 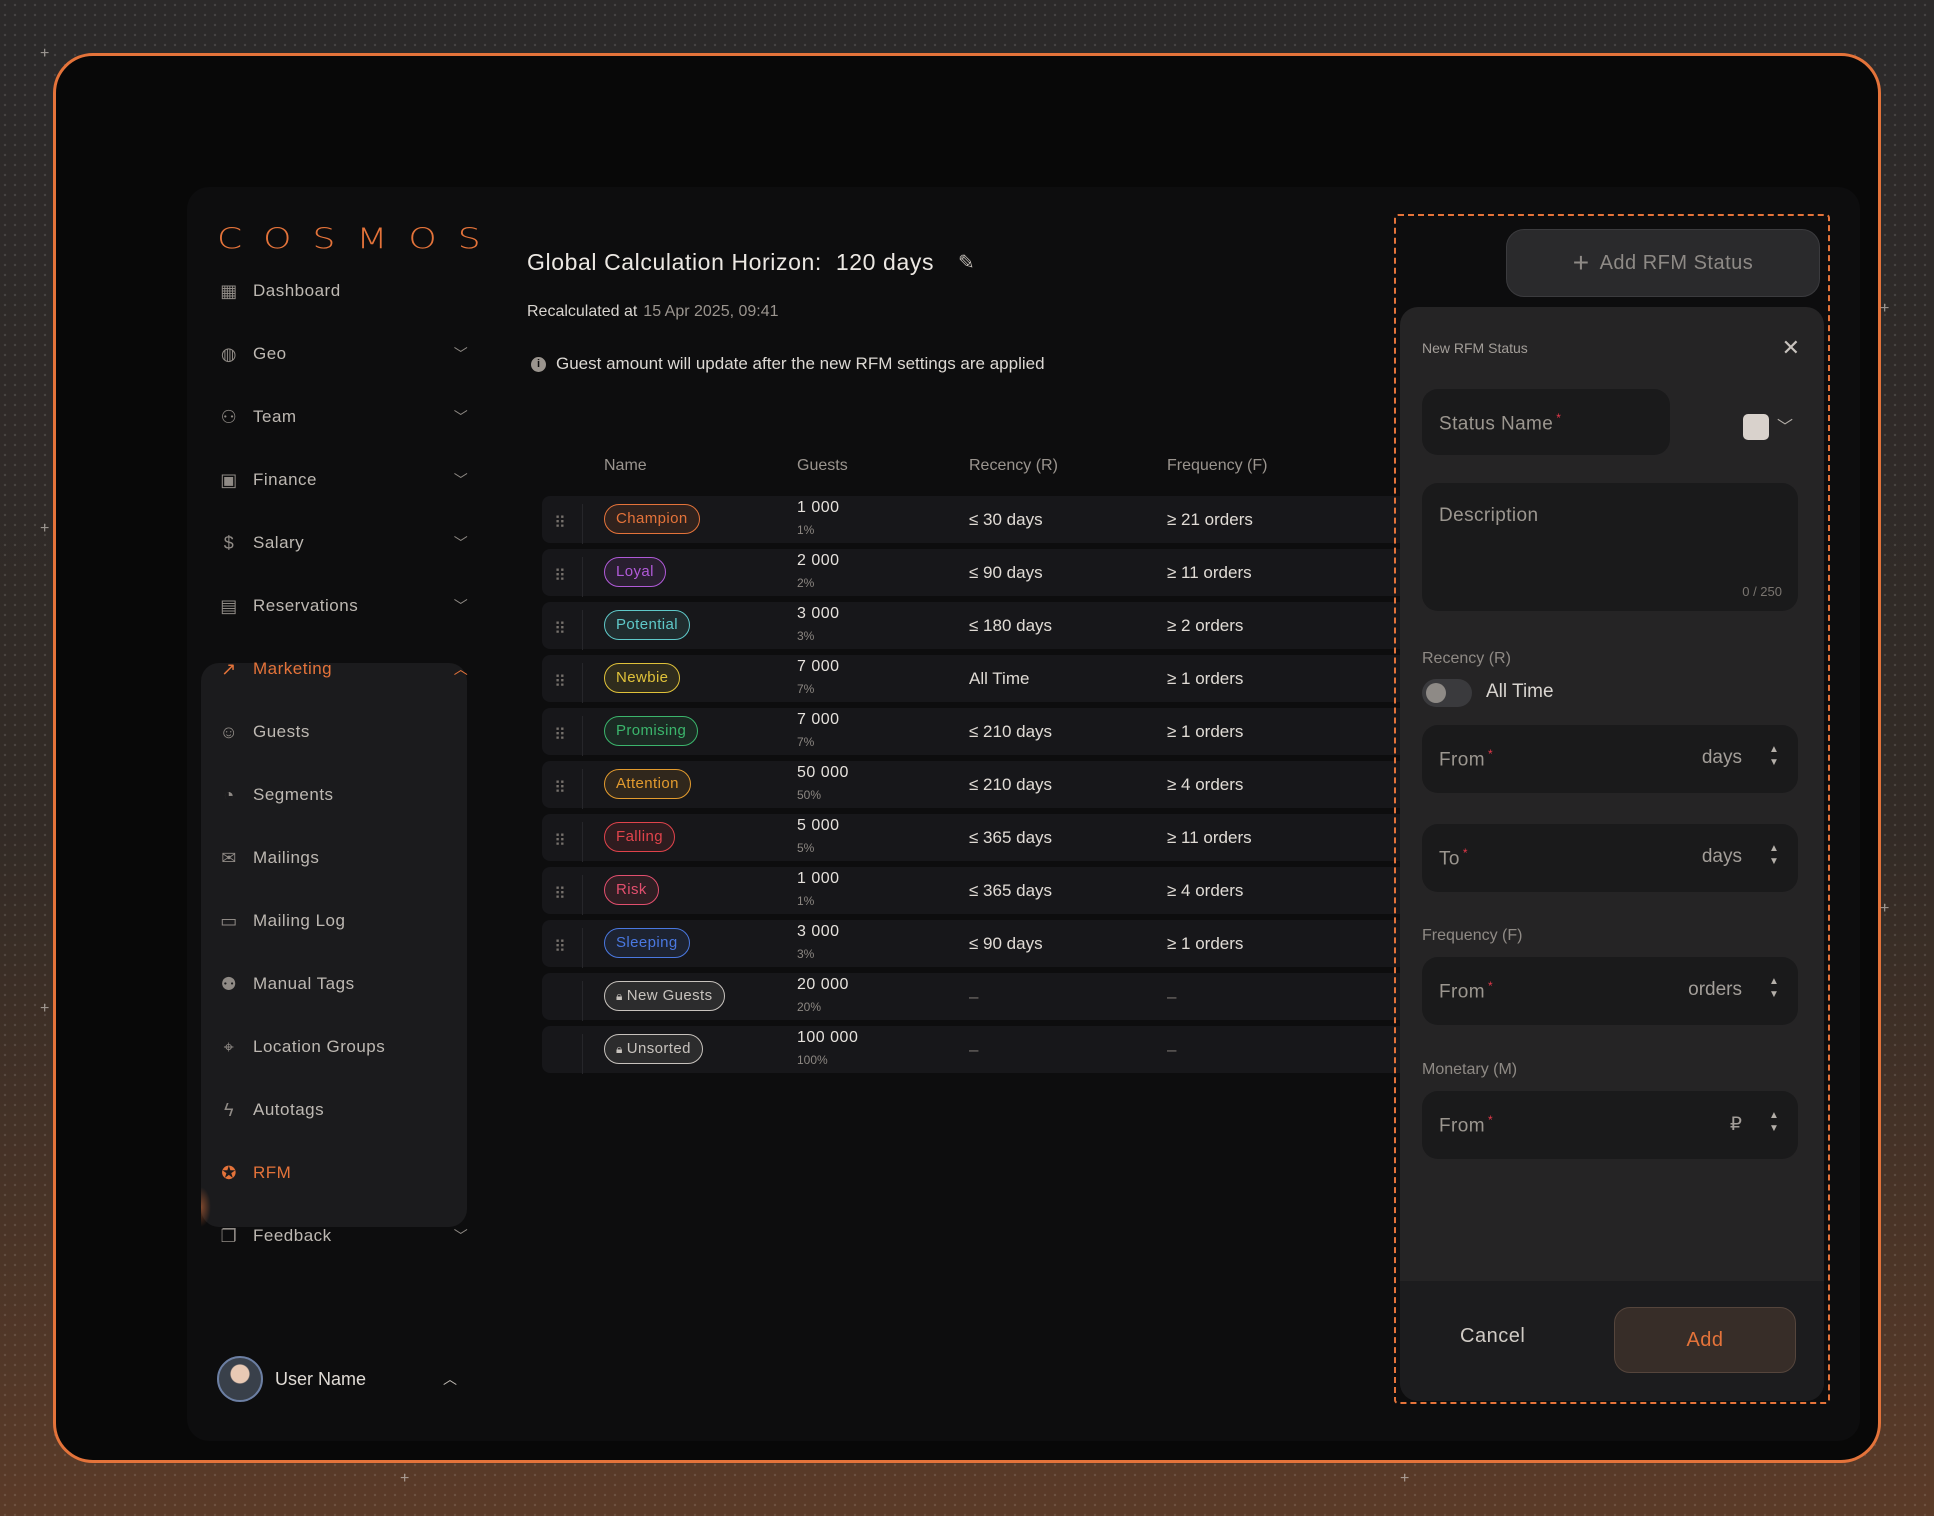 What do you see at coordinates (349, 1047) in the screenshot?
I see `sidebar-item-location-groups: ⌖ Location Groups` at bounding box center [349, 1047].